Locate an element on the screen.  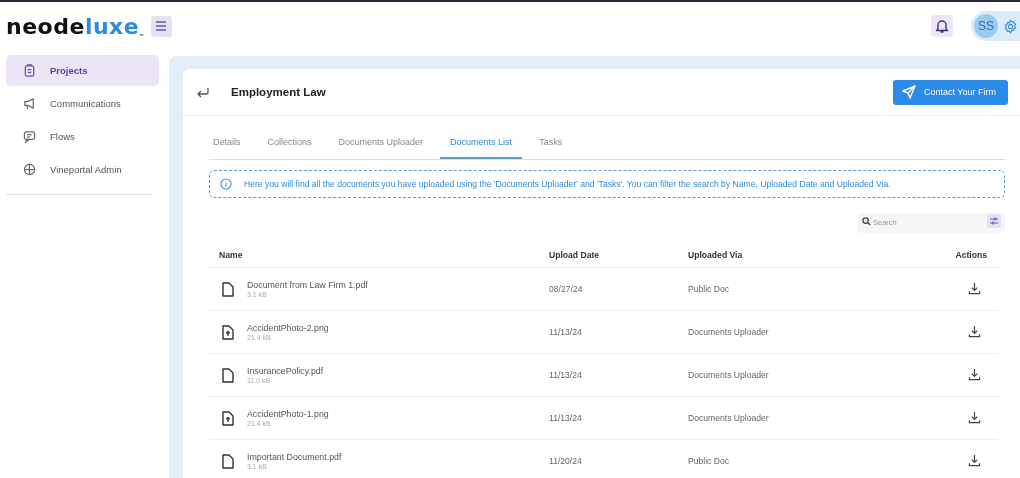
settings-icon is located at coordinates (1010, 26).